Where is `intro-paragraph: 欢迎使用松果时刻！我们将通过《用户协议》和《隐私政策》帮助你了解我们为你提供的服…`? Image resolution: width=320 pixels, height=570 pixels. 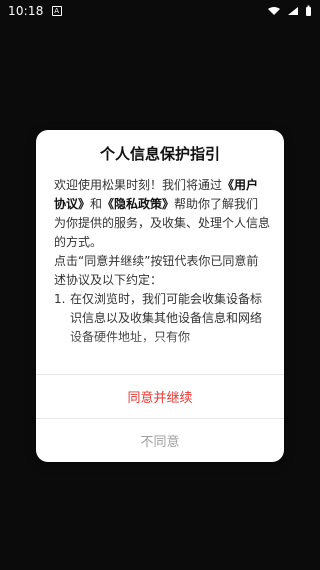 intro-paragraph: 欢迎使用松果时刻！我们将通过《用户协议》和《隐私政策》帮助你了解我们为你提供的服… is located at coordinates (162, 214).